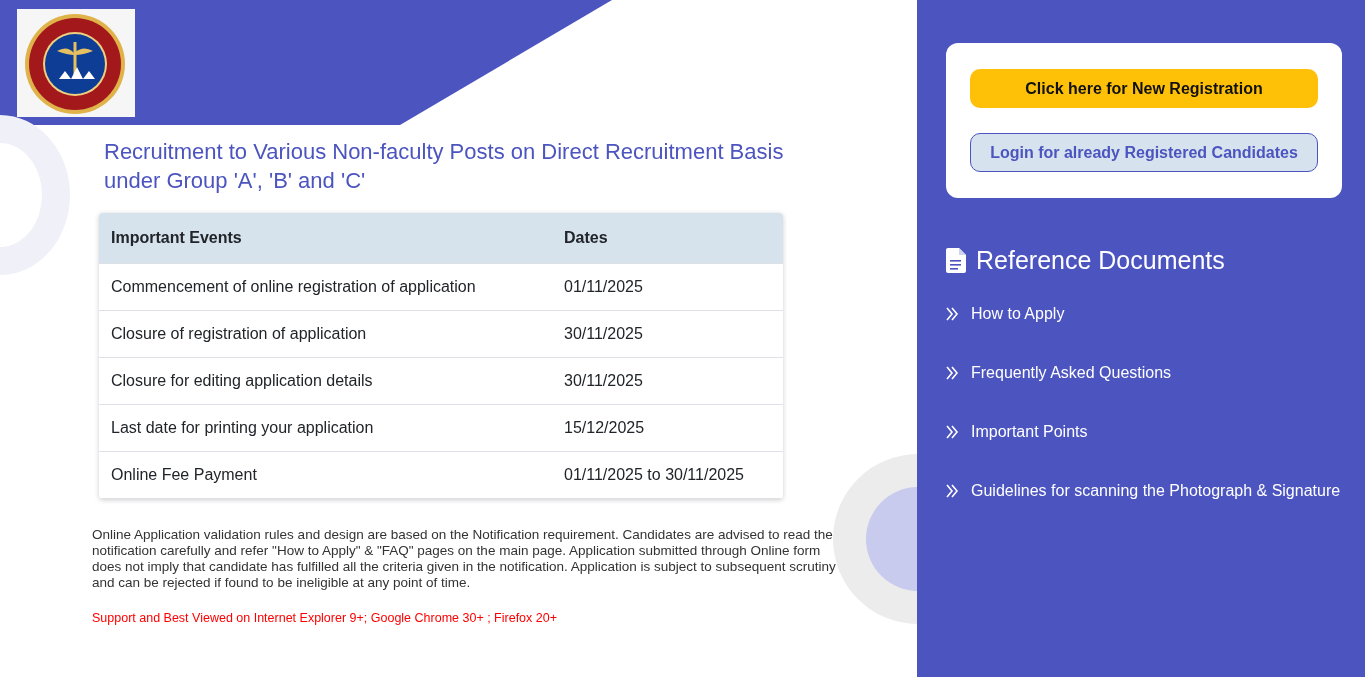  I want to click on document-icon, so click(956, 261).